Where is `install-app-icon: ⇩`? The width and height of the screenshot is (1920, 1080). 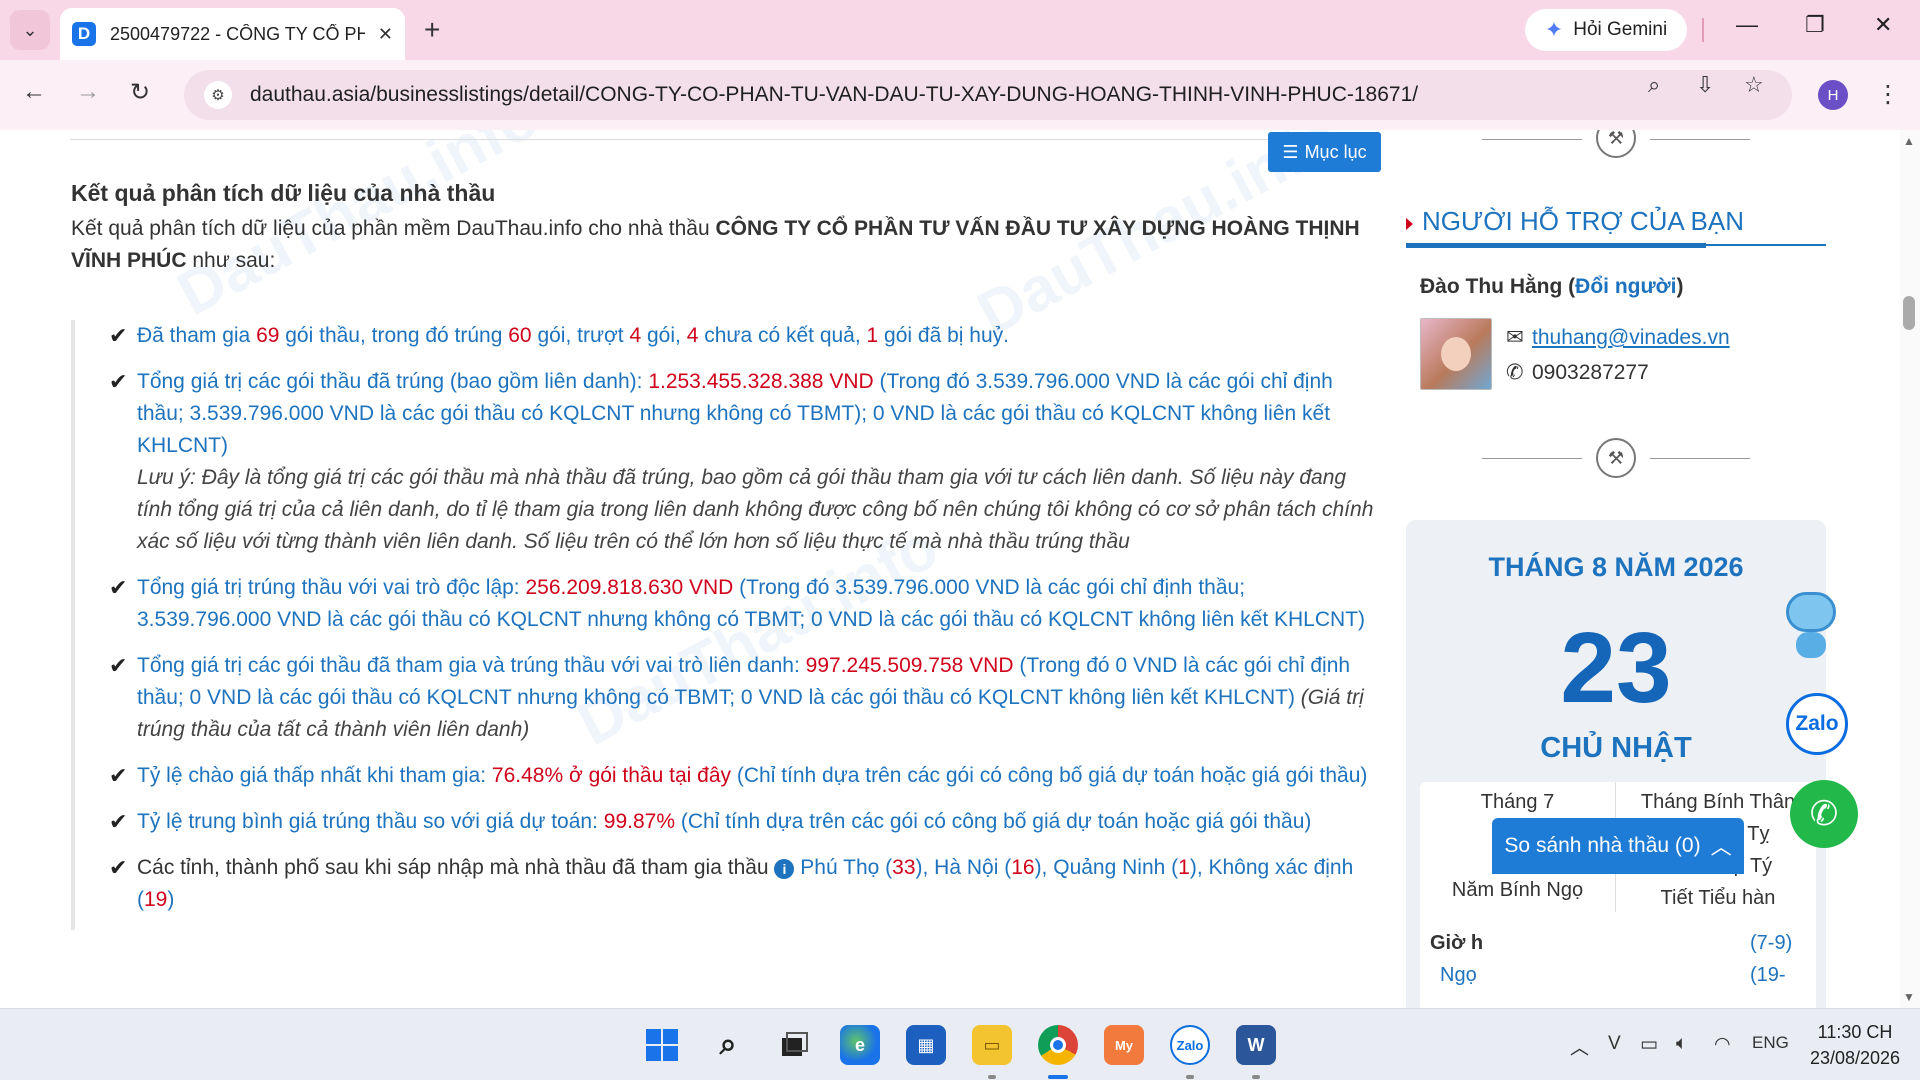 install-app-icon: ⇩ is located at coordinates (1705, 85).